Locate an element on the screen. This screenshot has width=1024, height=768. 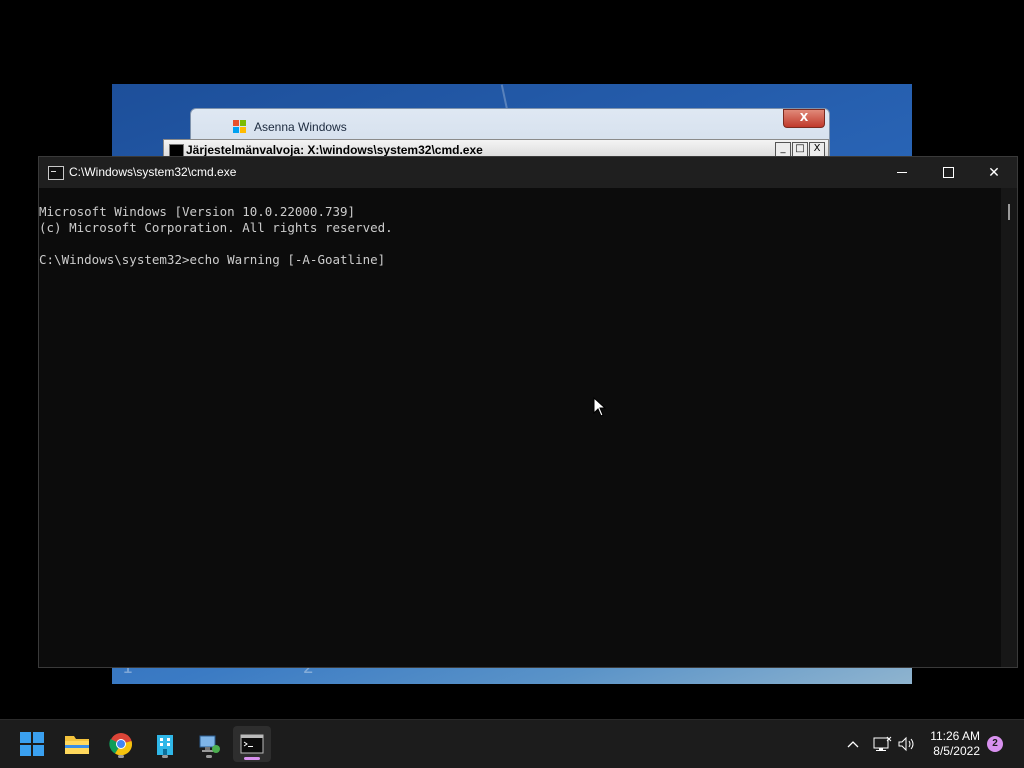
windows-logo-icon is located at coordinates (32, 744).